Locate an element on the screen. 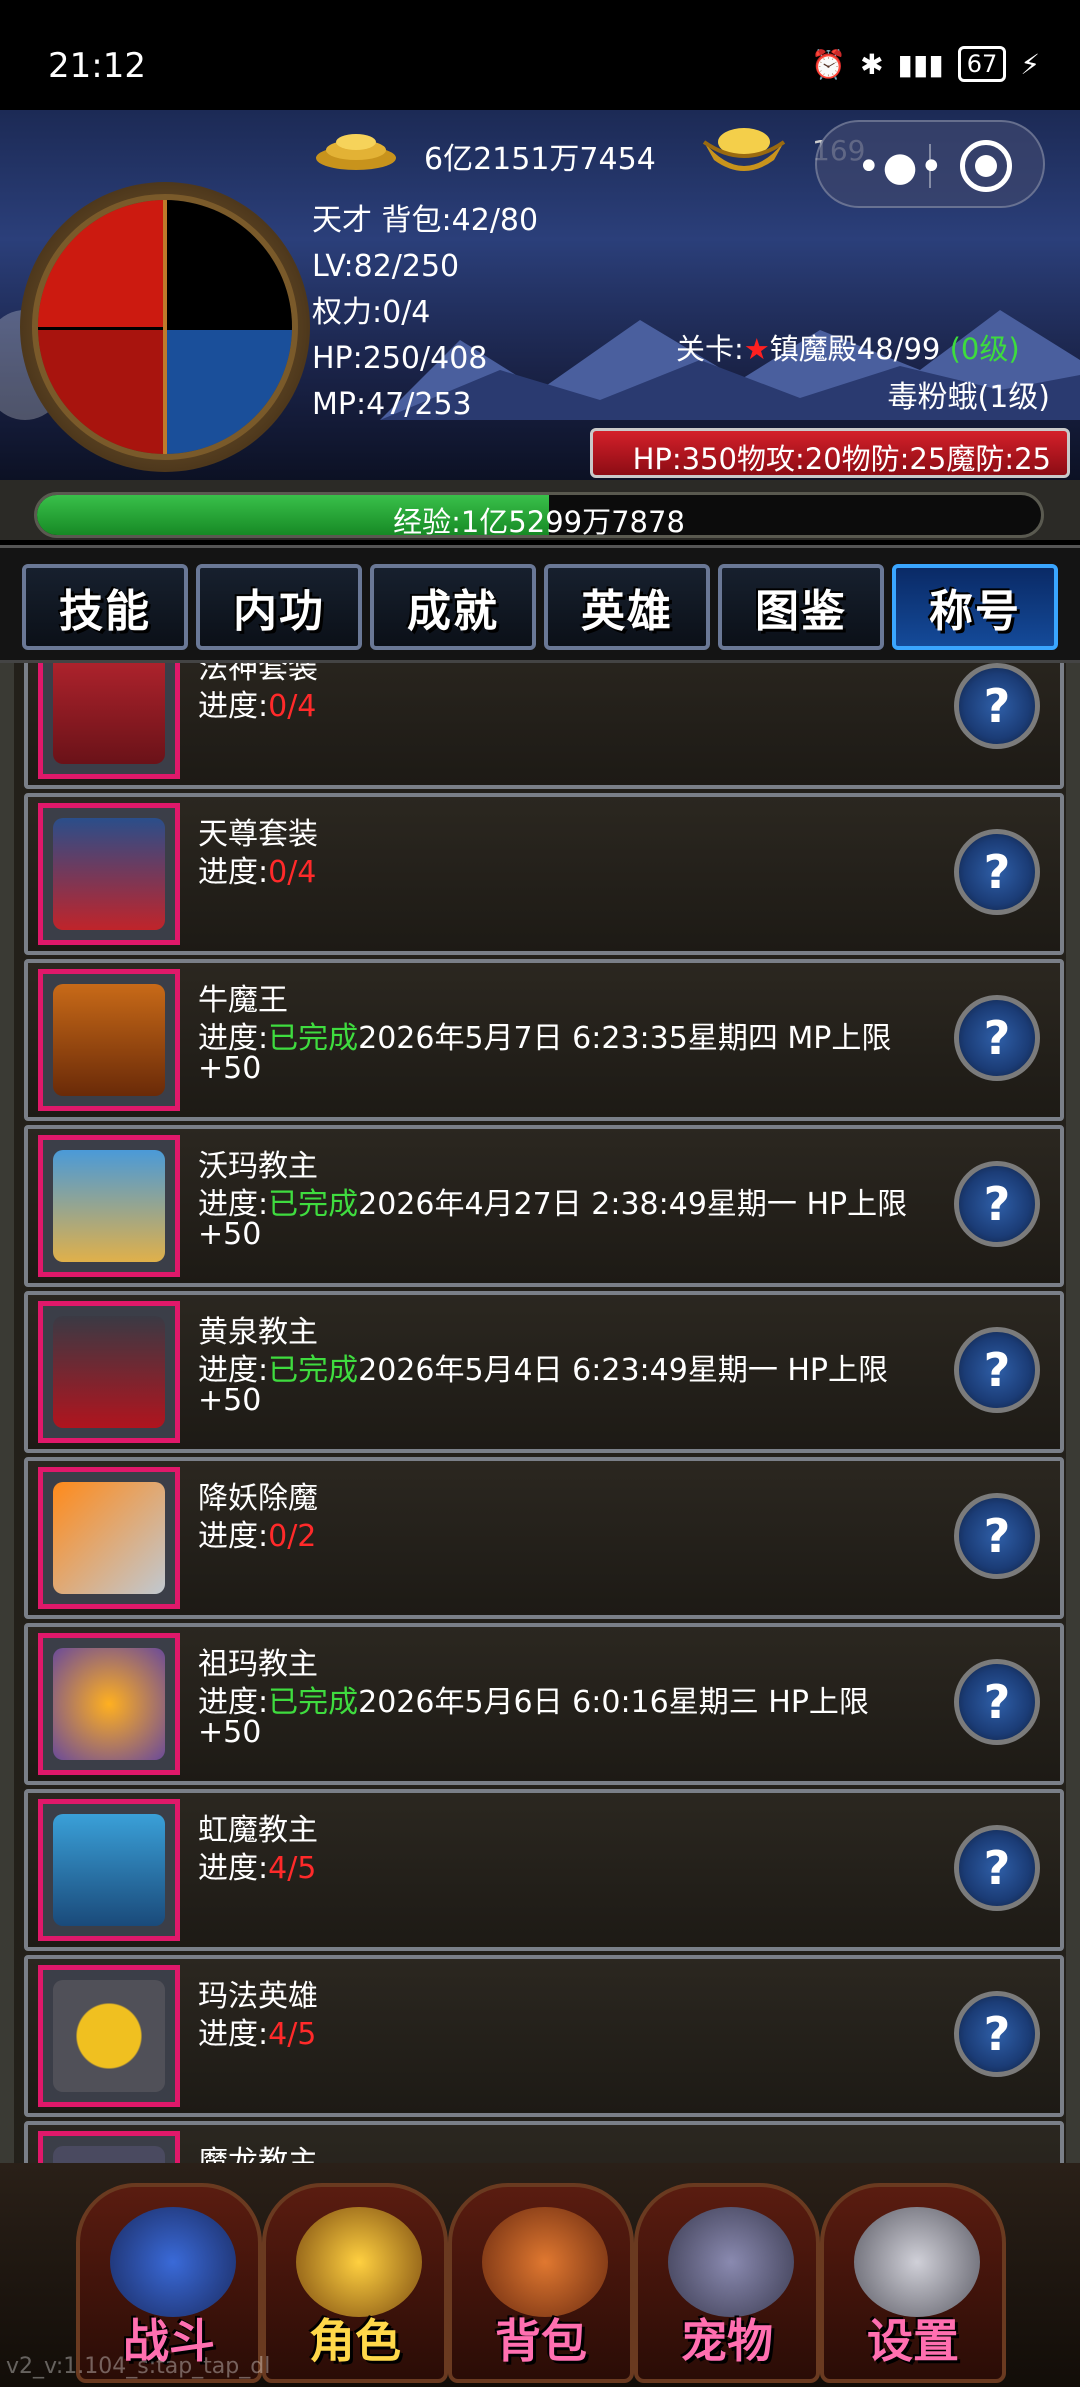 The height and width of the screenshot is (2387, 1080). status-time: 21:12 is located at coordinates (97, 66).